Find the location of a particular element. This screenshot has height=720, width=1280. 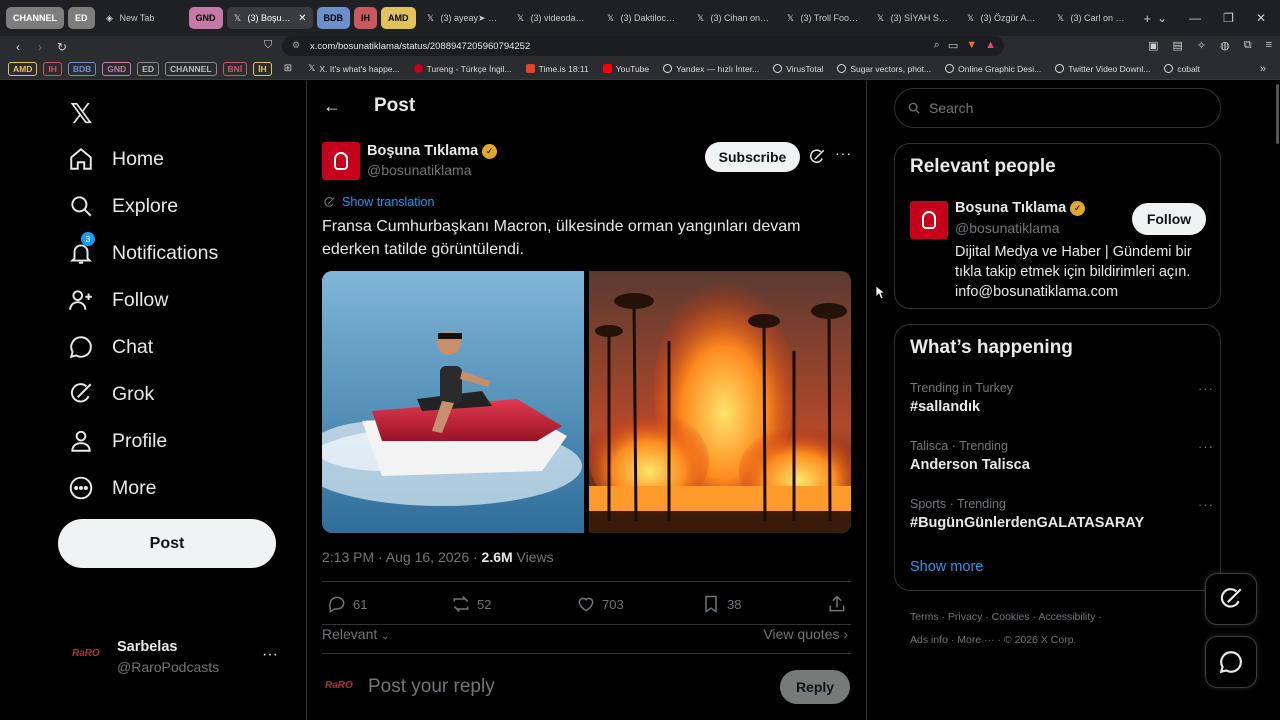

like-button: 703 is located at coordinates (600, 604).